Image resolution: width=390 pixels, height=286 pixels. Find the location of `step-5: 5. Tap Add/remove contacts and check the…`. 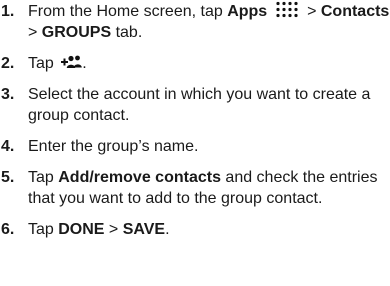

step-5: 5. Tap Add/remove contacts and check the… is located at coordinates (195, 188).